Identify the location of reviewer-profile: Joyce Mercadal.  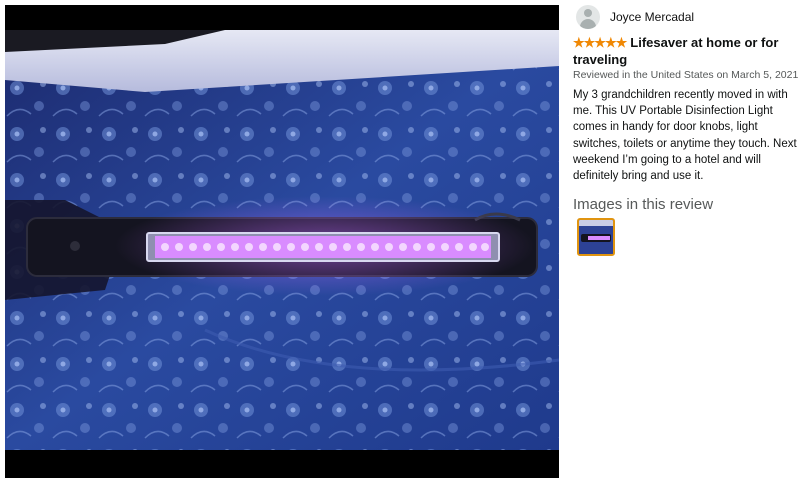
(635, 17).